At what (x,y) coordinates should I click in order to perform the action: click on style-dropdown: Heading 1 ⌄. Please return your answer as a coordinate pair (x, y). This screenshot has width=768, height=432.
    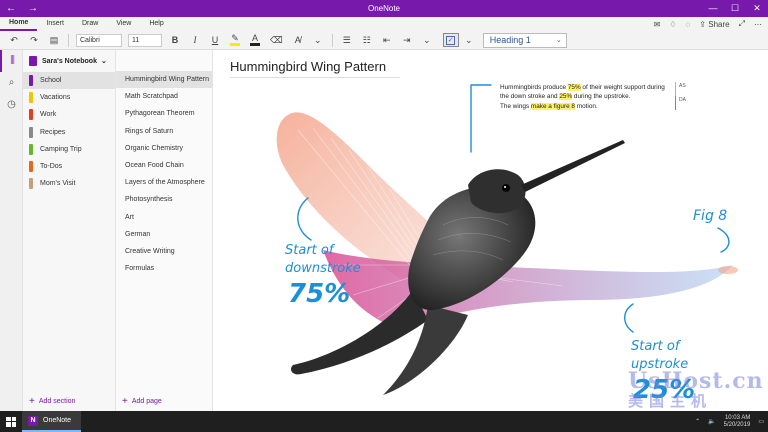
    Looking at the image, I should click on (524, 40).